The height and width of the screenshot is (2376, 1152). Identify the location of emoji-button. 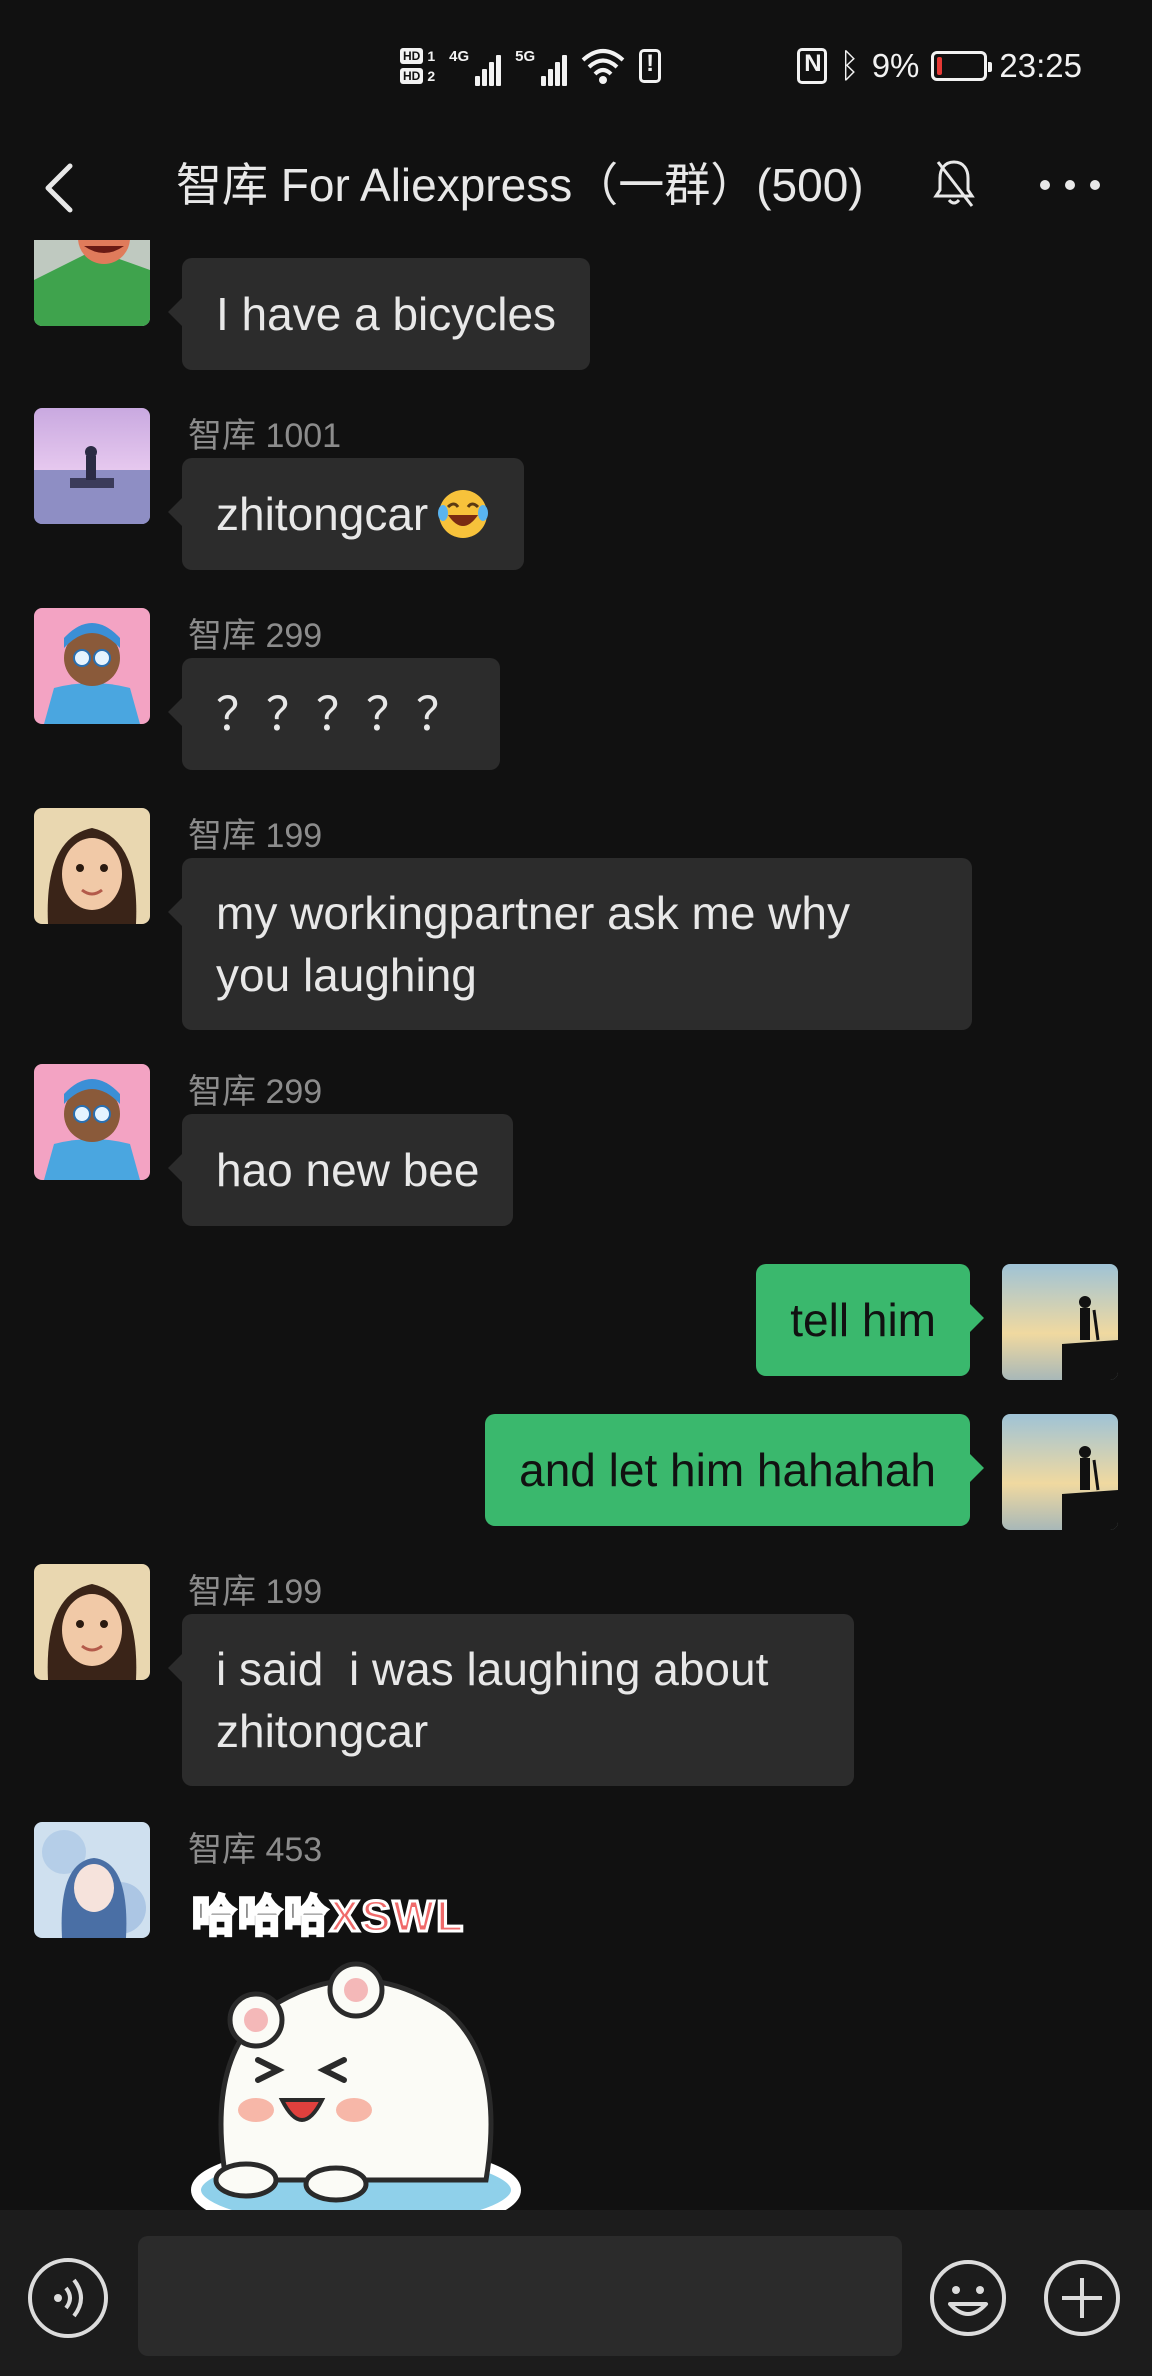
(968, 2298).